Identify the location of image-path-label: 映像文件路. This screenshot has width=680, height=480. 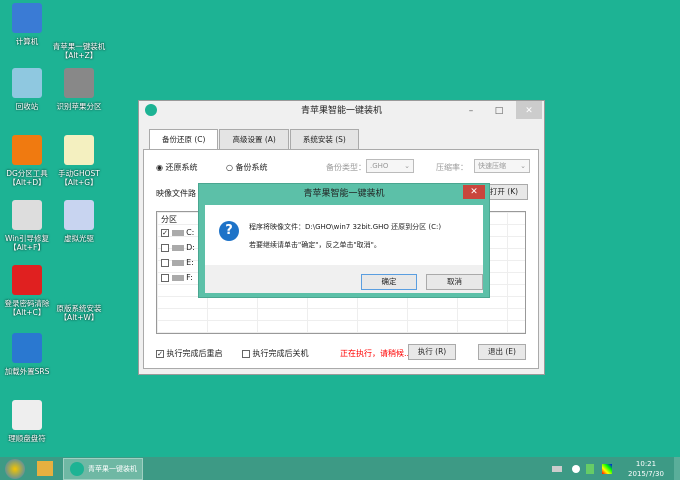
(176, 193).